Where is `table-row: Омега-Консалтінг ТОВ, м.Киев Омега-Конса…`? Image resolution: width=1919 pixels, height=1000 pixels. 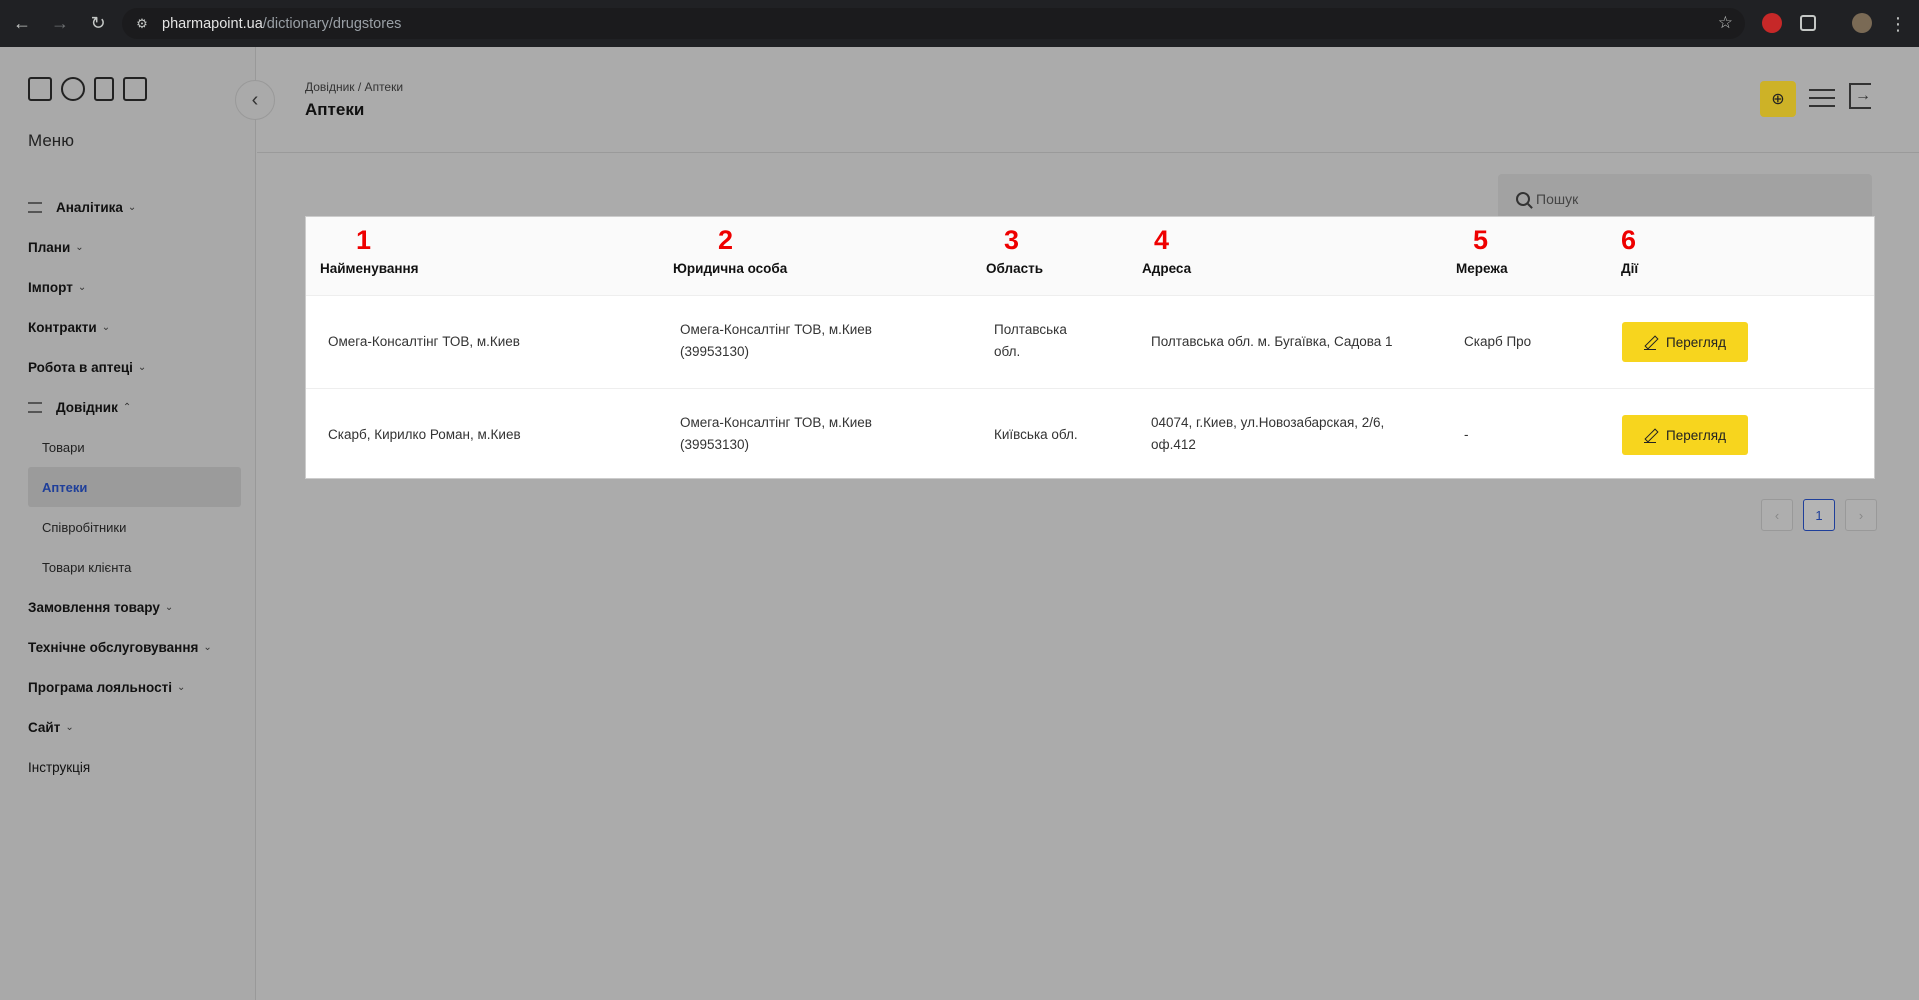
table-row: Омега-Консалтінг ТОВ, м.Киев Омега-Конса… is located at coordinates (1090, 342).